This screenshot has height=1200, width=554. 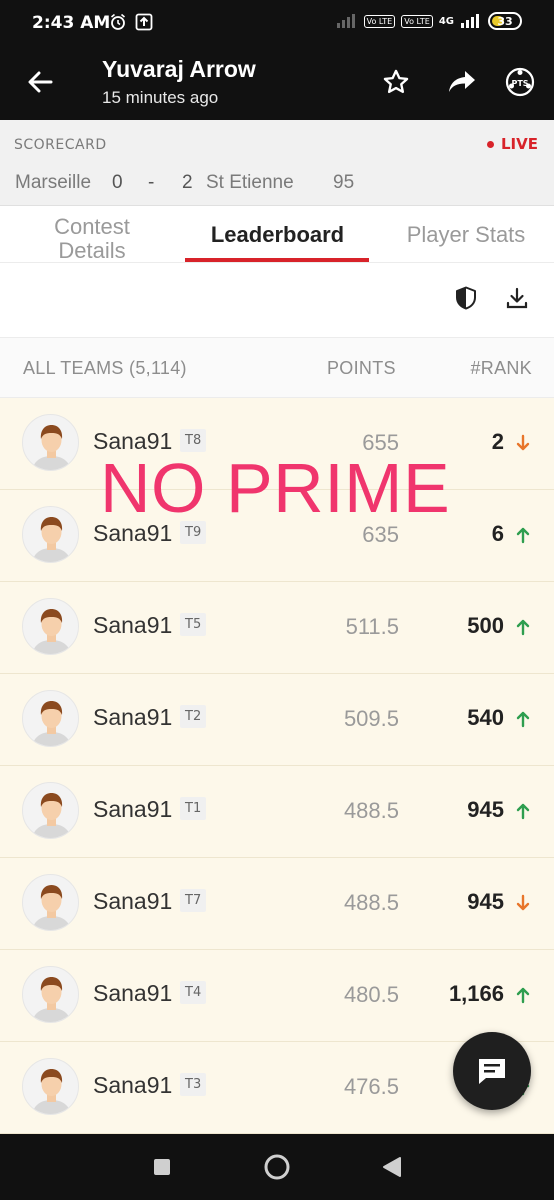 I want to click on live-dot-icon, so click(x=490, y=144).